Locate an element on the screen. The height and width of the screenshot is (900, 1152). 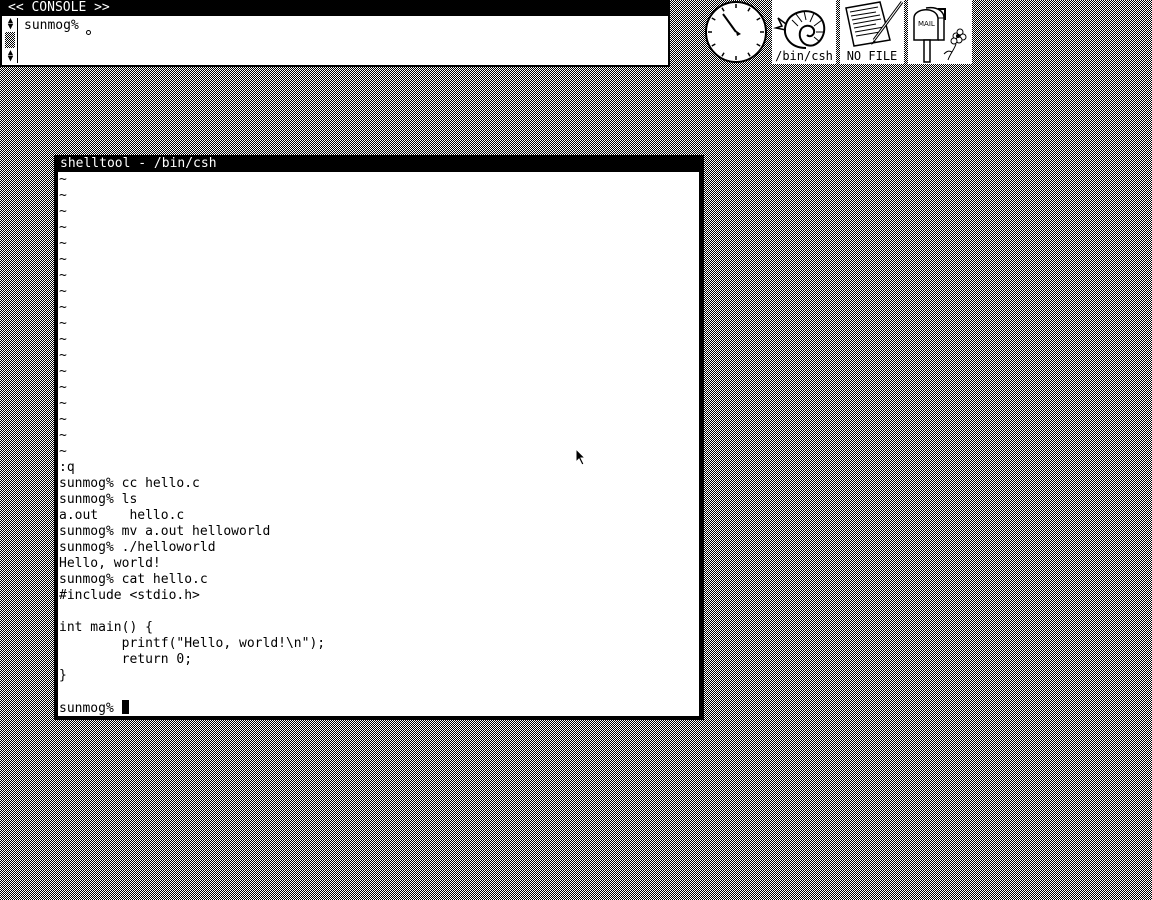
terminal-line: a.out hello.c is located at coordinates (122, 515).